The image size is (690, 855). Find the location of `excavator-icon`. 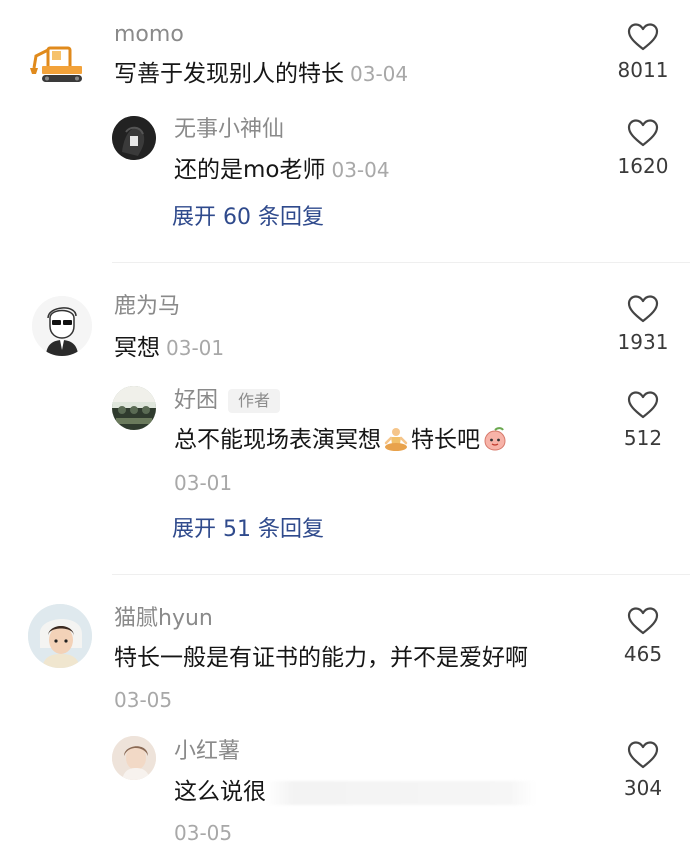

excavator-icon is located at coordinates (56, 64).